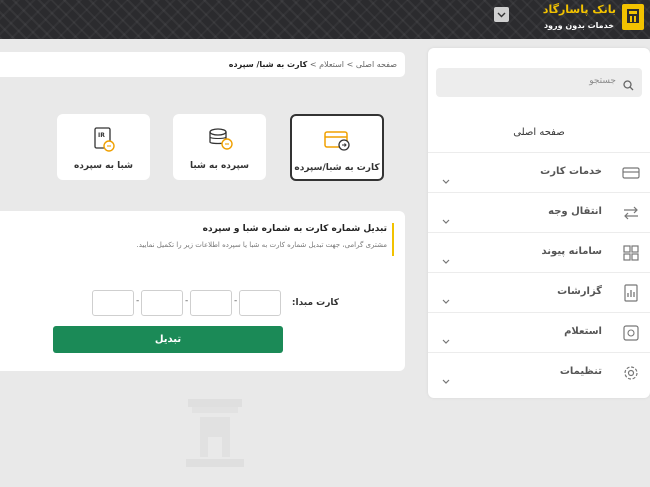  I want to click on sidebar-item-label: انتقال وجه, so click(575, 211).